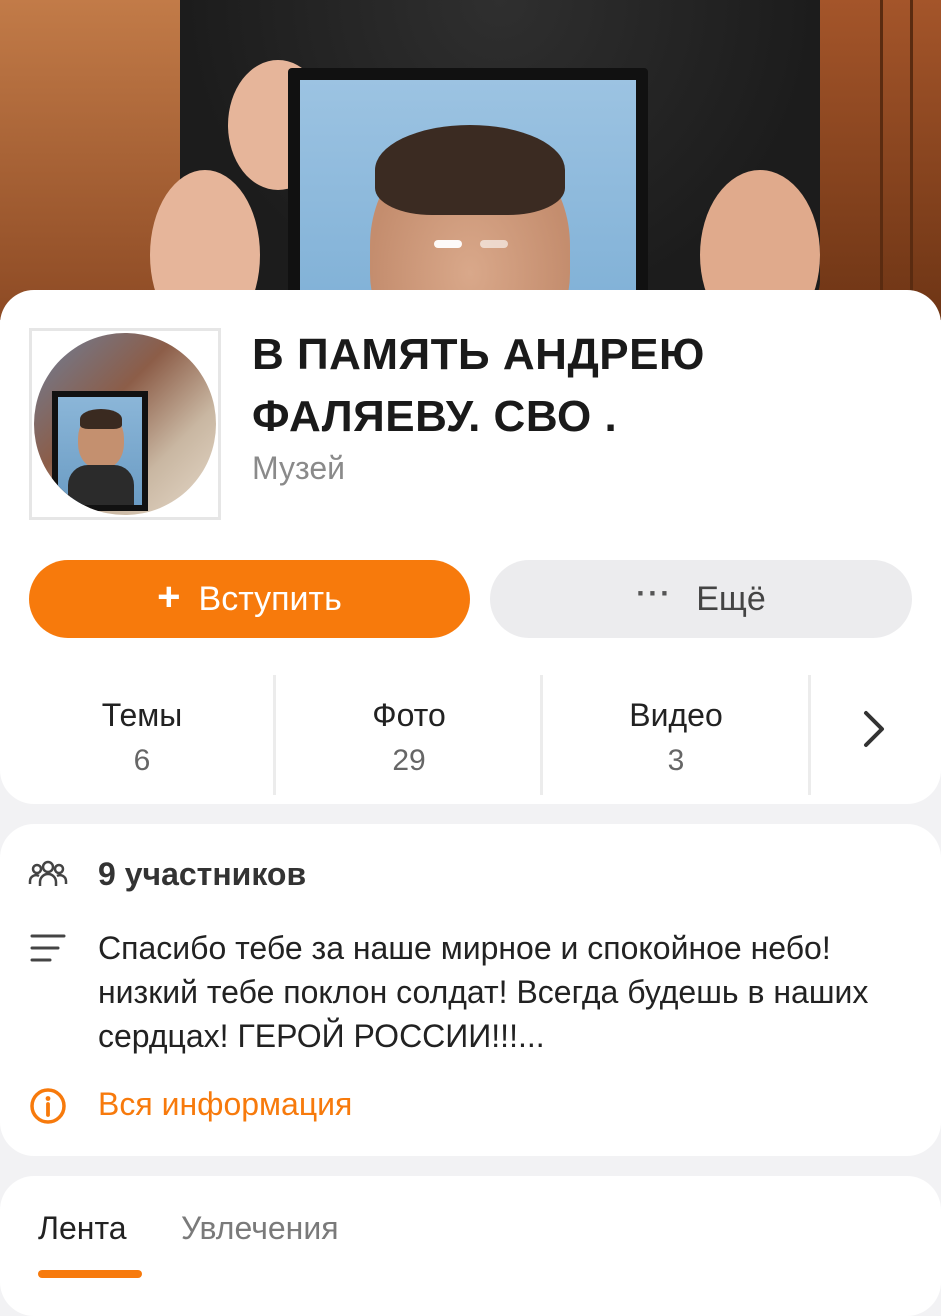 The image size is (941, 1316). I want to click on stat-count: 29, so click(409, 760).